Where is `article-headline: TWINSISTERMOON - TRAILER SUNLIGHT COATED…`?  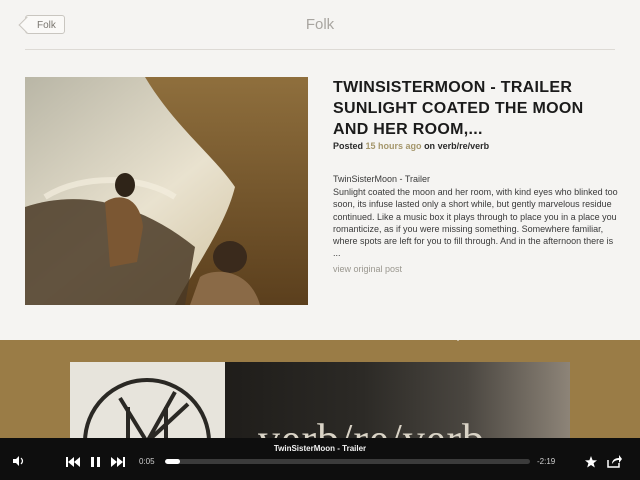 article-headline: TWINSISTERMOON - TRAILER SUNLIGHT COATED… is located at coordinates (478, 108).